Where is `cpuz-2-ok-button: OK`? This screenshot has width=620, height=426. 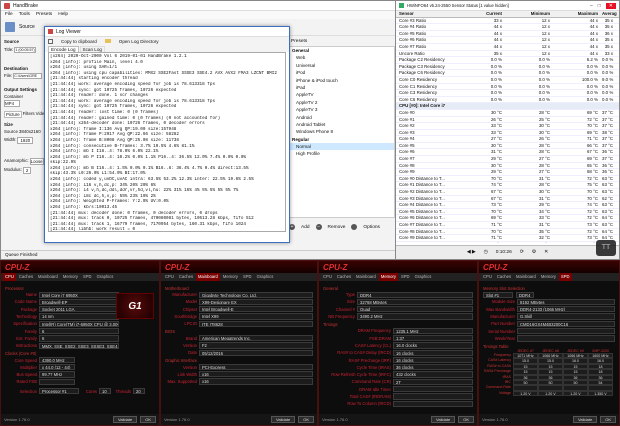 cpuz-2-ok-button: OK is located at coordinates (306, 419).